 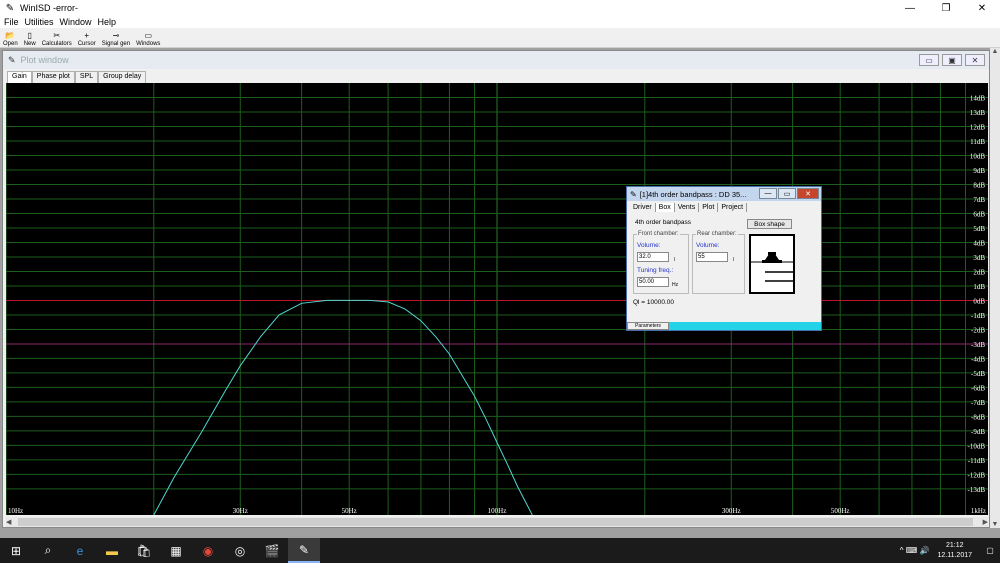 What do you see at coordinates (15, 511) in the screenshot?
I see `x-tick-label: 10Hz` at bounding box center [15, 511].